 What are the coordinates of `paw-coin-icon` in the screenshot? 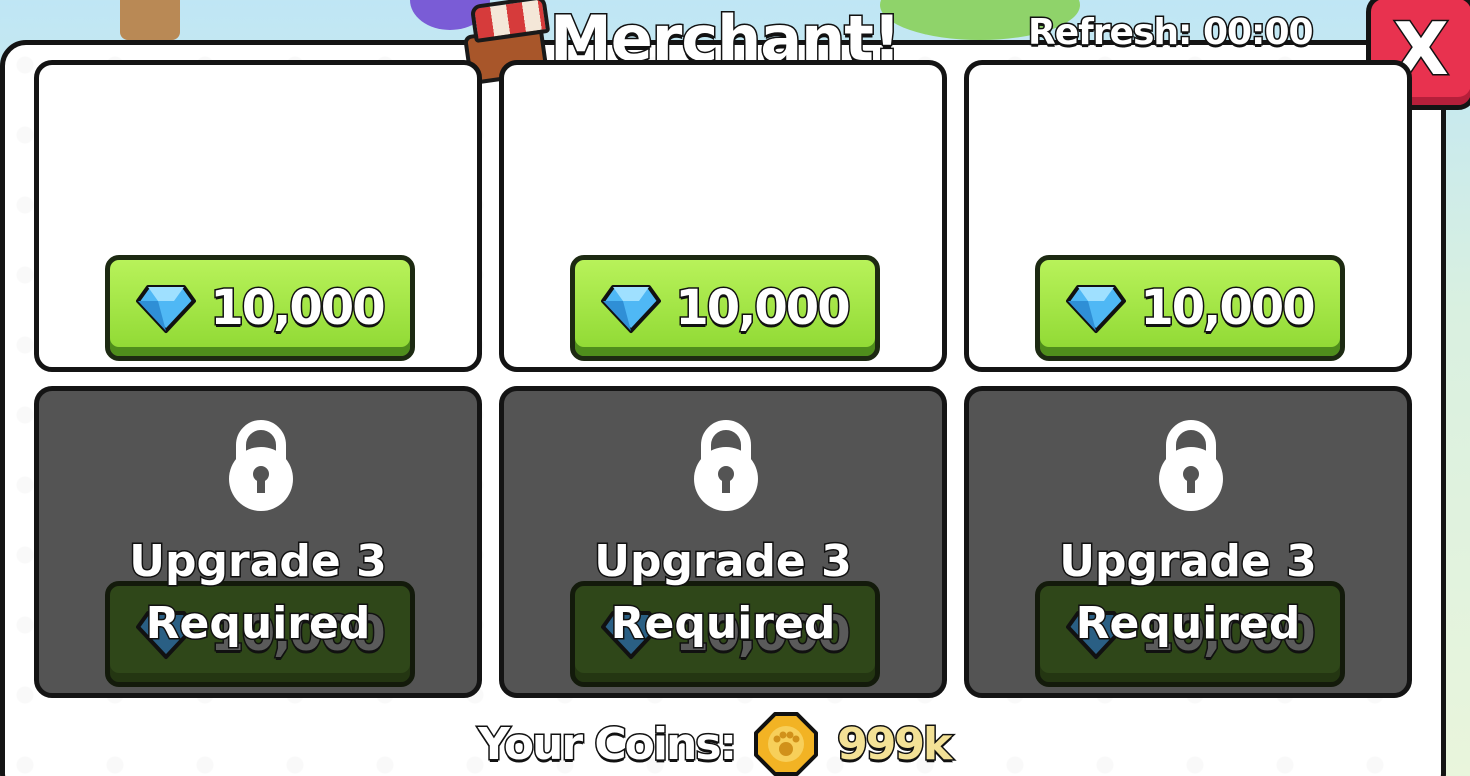 It's located at (786, 744).